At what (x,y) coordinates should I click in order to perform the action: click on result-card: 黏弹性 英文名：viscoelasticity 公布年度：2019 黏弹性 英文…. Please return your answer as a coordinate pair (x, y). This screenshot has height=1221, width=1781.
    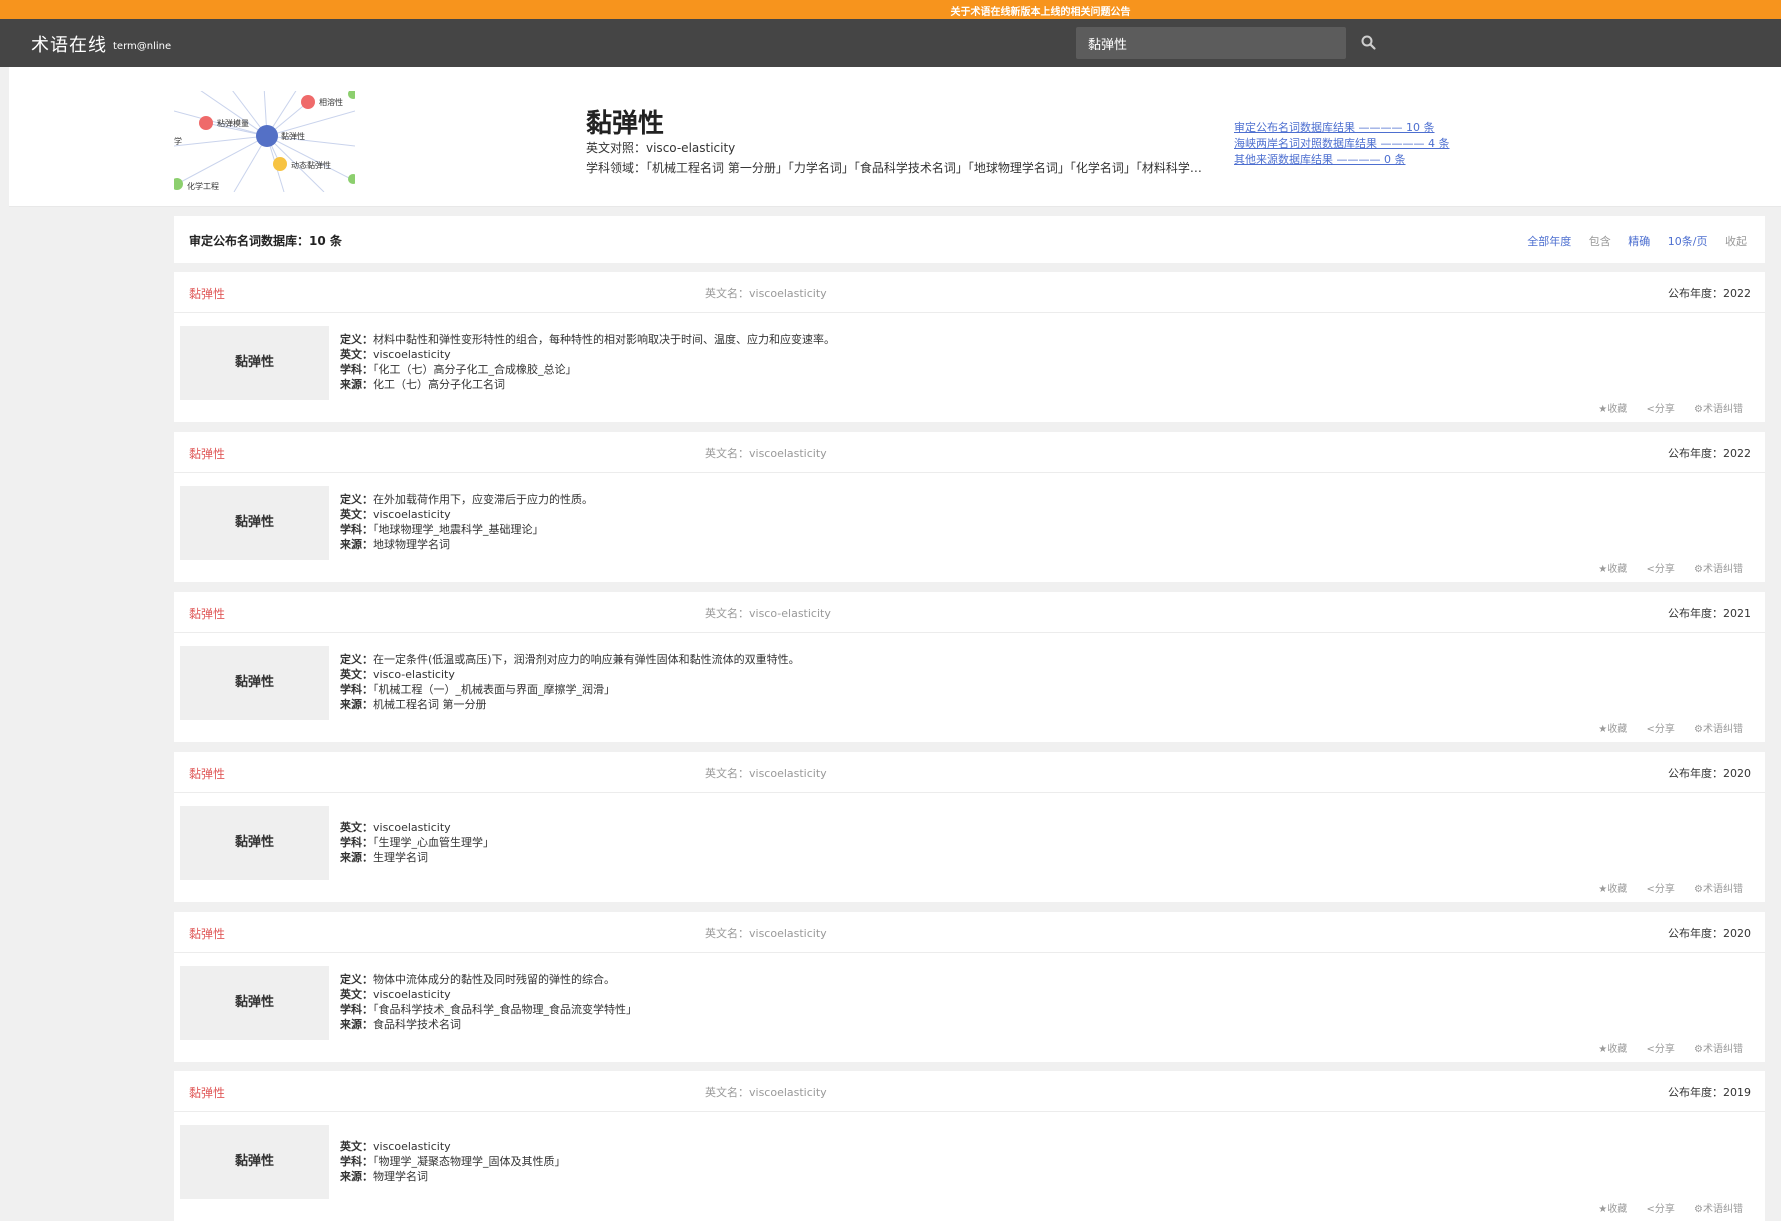
    Looking at the image, I should click on (969, 1146).